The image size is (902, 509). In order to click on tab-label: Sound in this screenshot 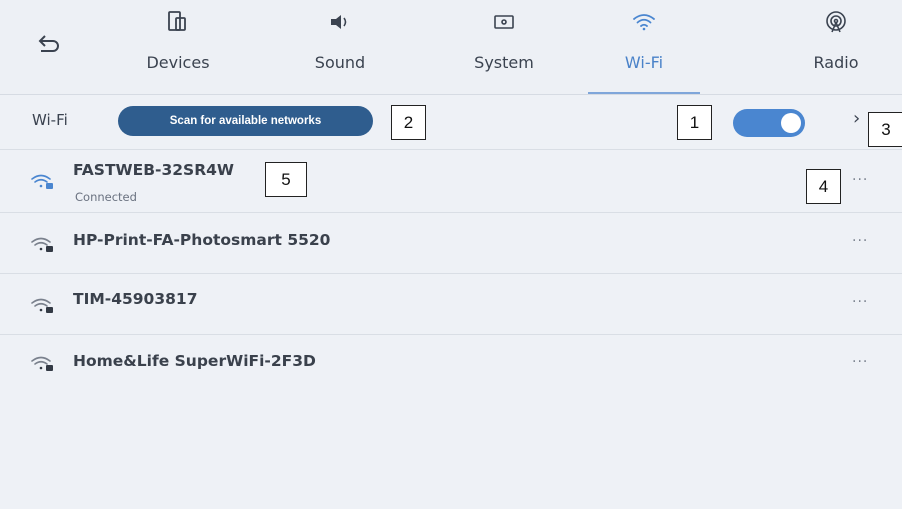, I will do `click(340, 62)`.